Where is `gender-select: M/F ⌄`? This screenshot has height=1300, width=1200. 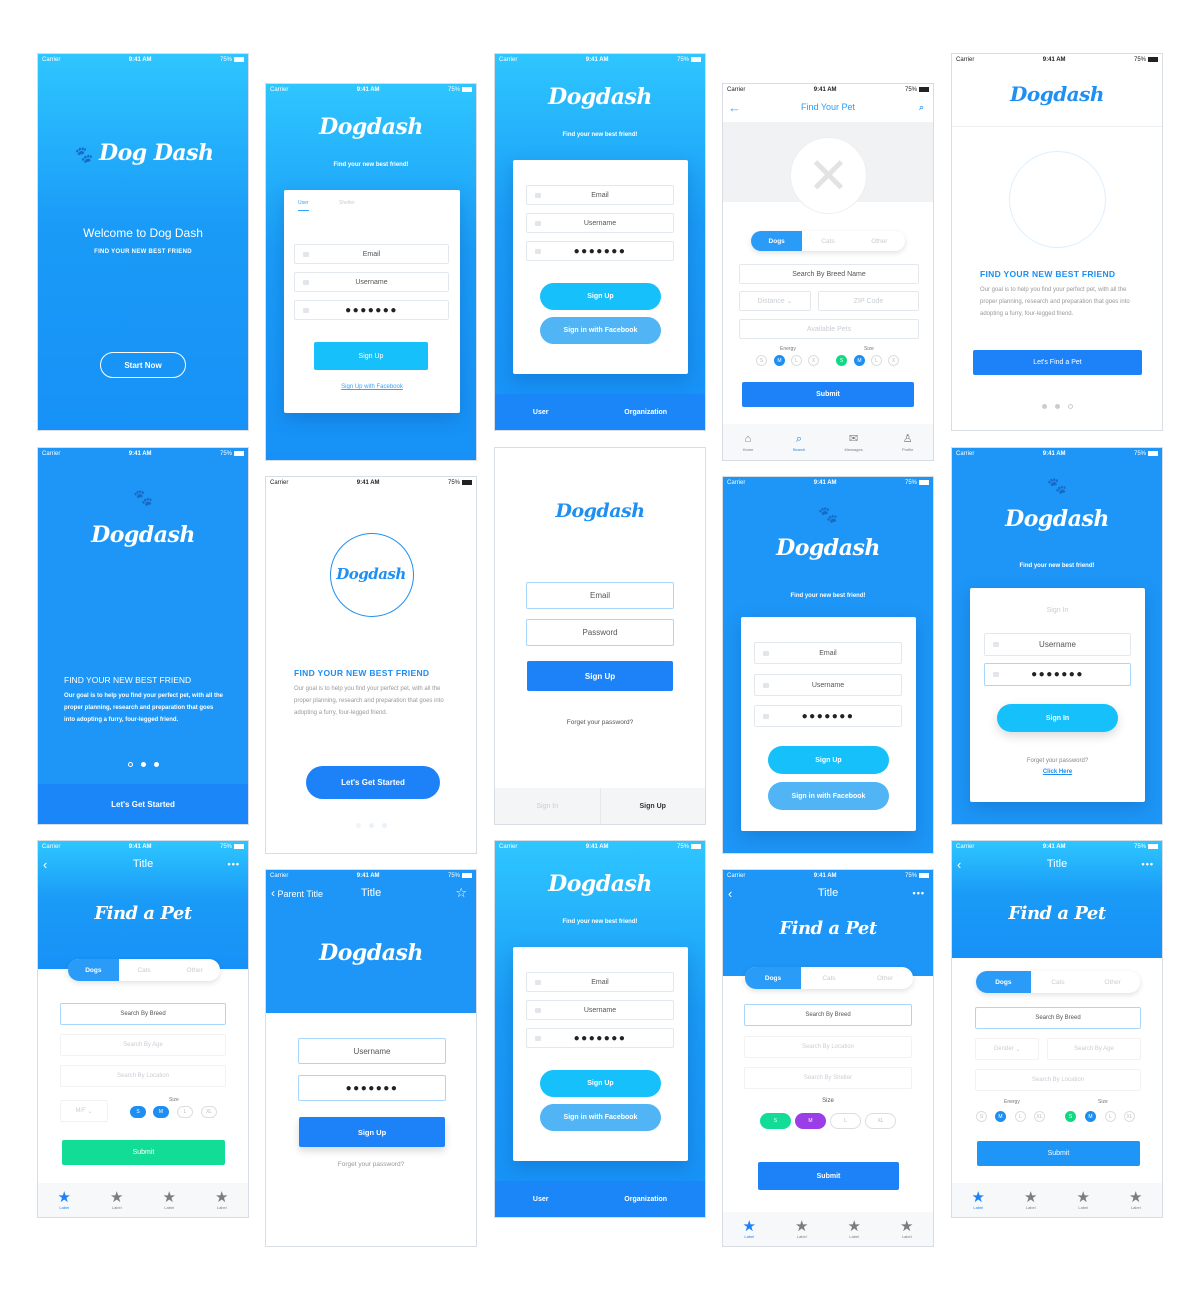
gender-select: M/F ⌄ is located at coordinates (84, 1111).